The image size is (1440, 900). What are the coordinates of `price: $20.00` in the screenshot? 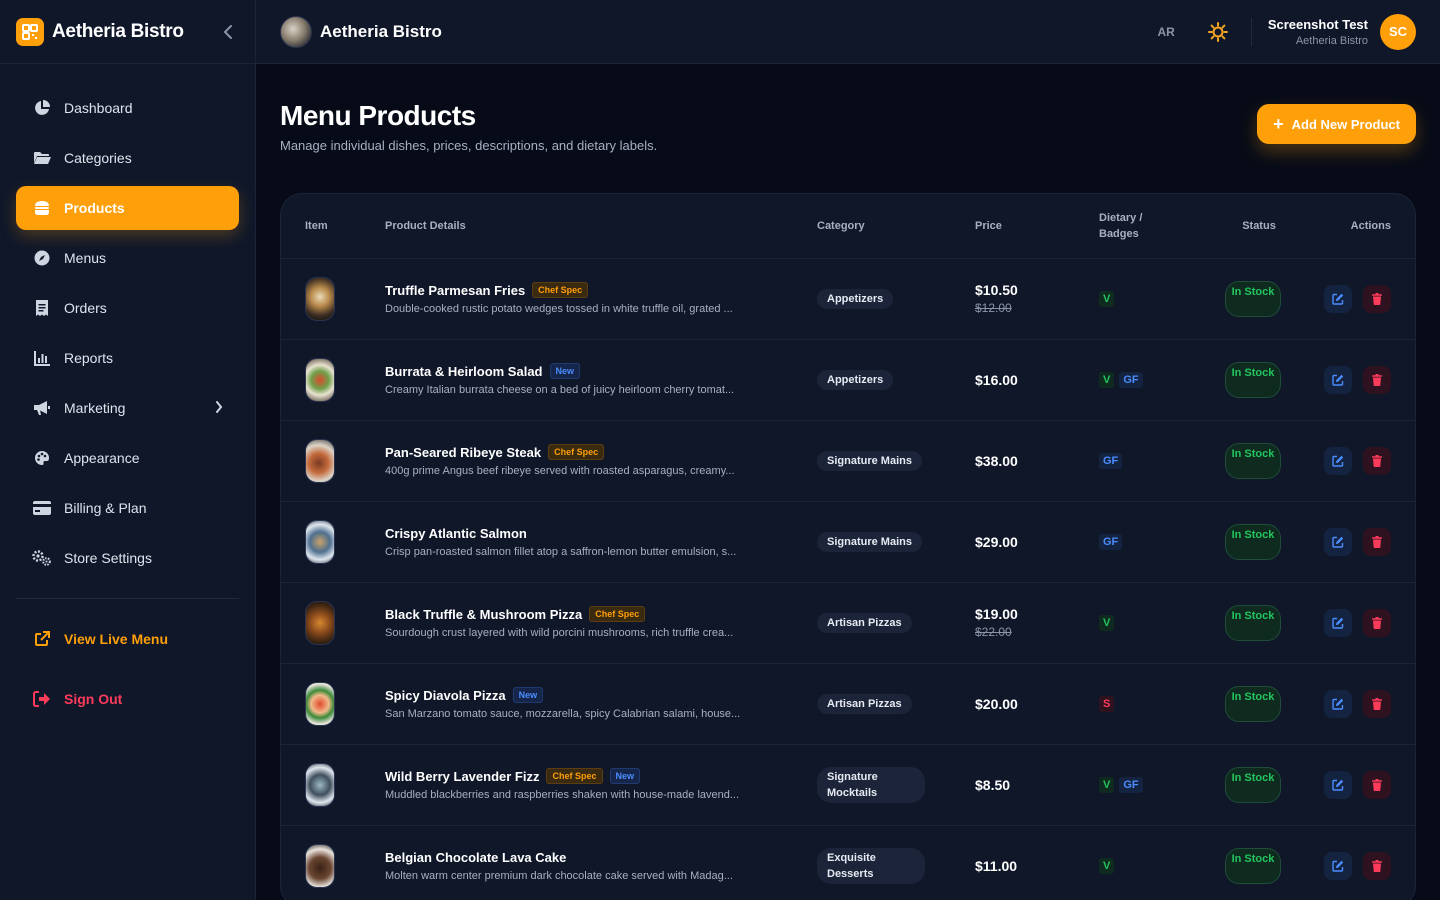 It's located at (996, 703).